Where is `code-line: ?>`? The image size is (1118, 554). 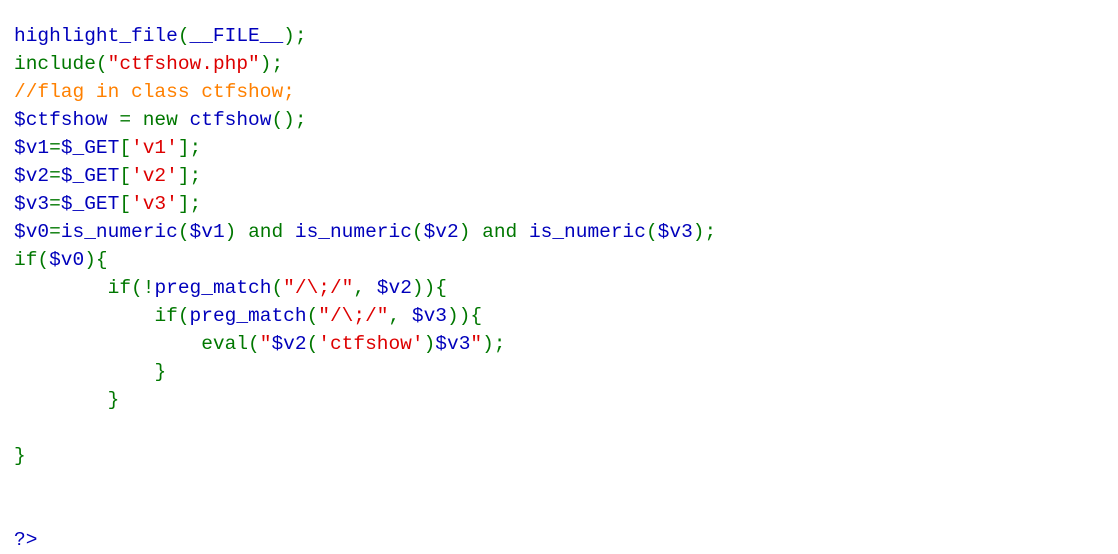
code-line: ?> is located at coordinates (566, 540).